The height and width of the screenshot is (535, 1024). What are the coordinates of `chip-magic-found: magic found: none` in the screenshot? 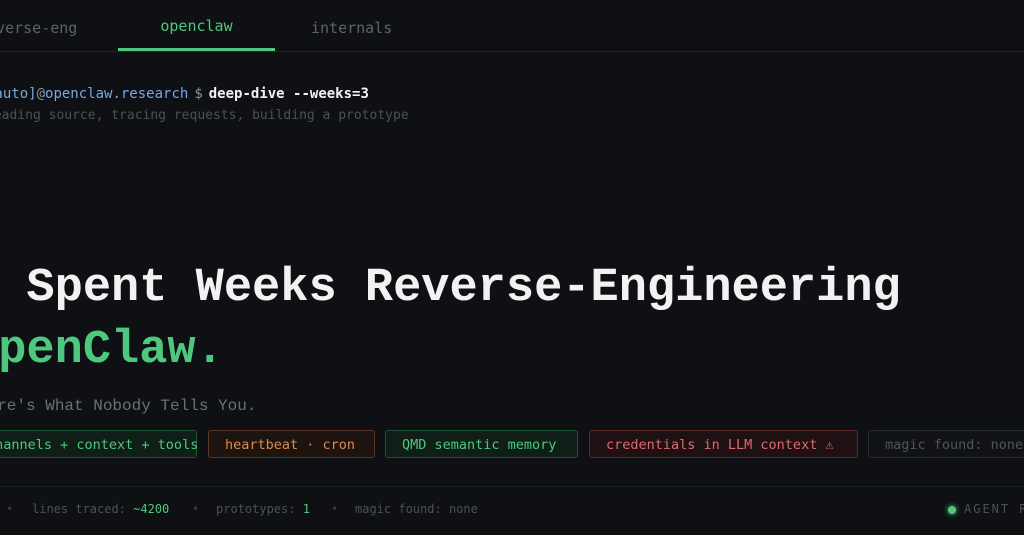 It's located at (946, 444).